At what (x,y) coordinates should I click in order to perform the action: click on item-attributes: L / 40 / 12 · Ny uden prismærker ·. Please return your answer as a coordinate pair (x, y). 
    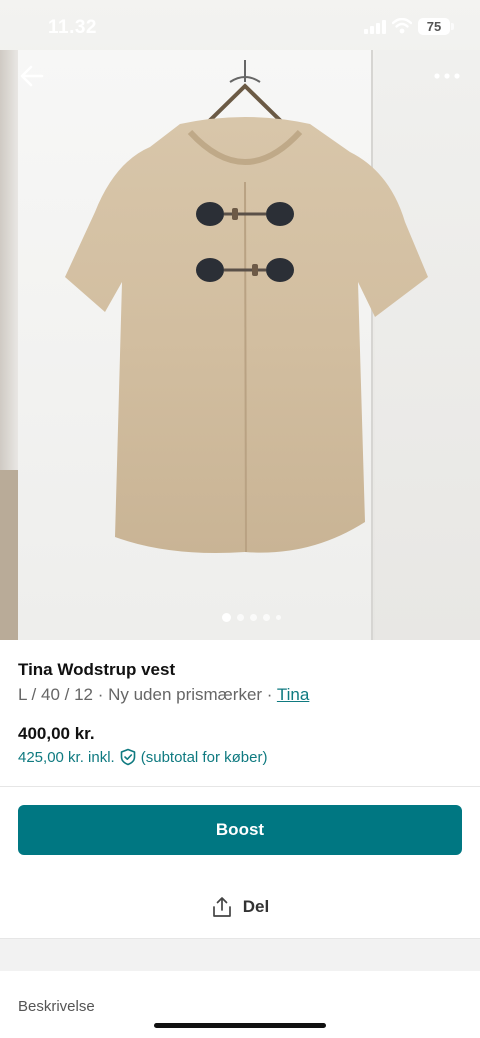
    Looking at the image, I should click on (147, 694).